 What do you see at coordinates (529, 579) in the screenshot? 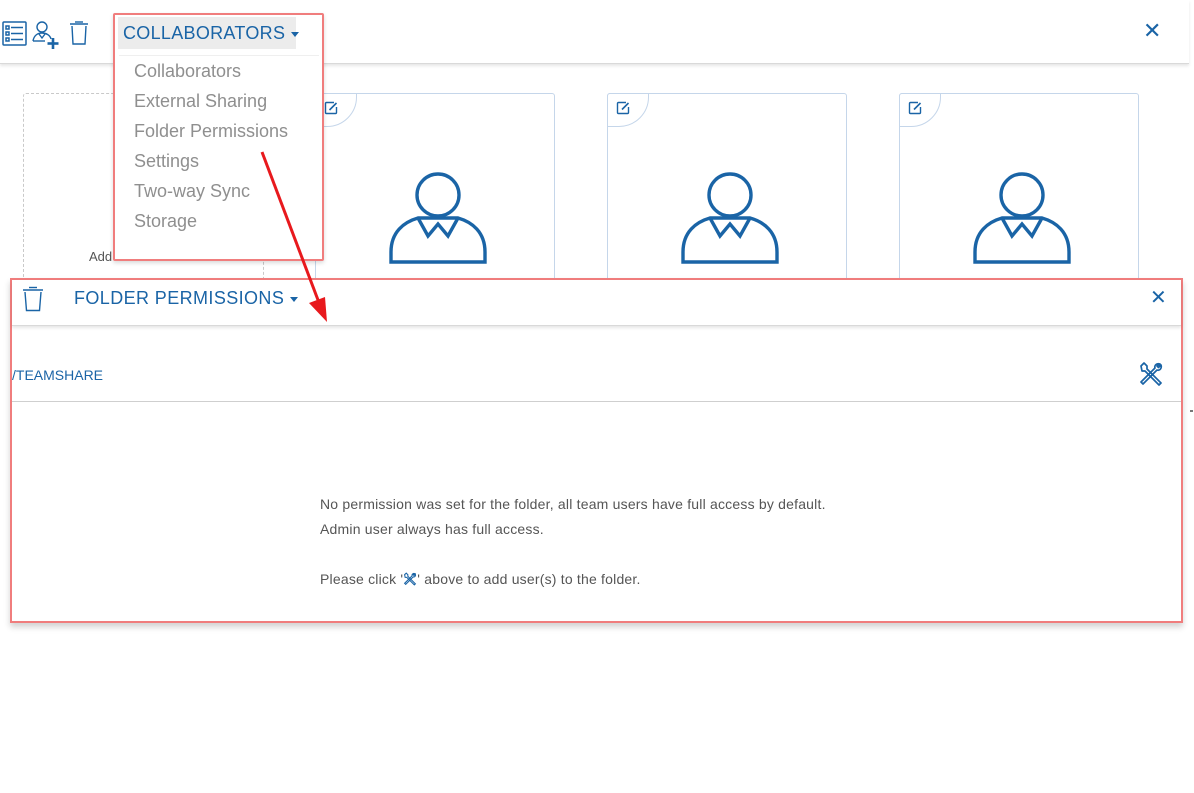
I see `hint-text-after: ' above to add user(s) to the folder.` at bounding box center [529, 579].